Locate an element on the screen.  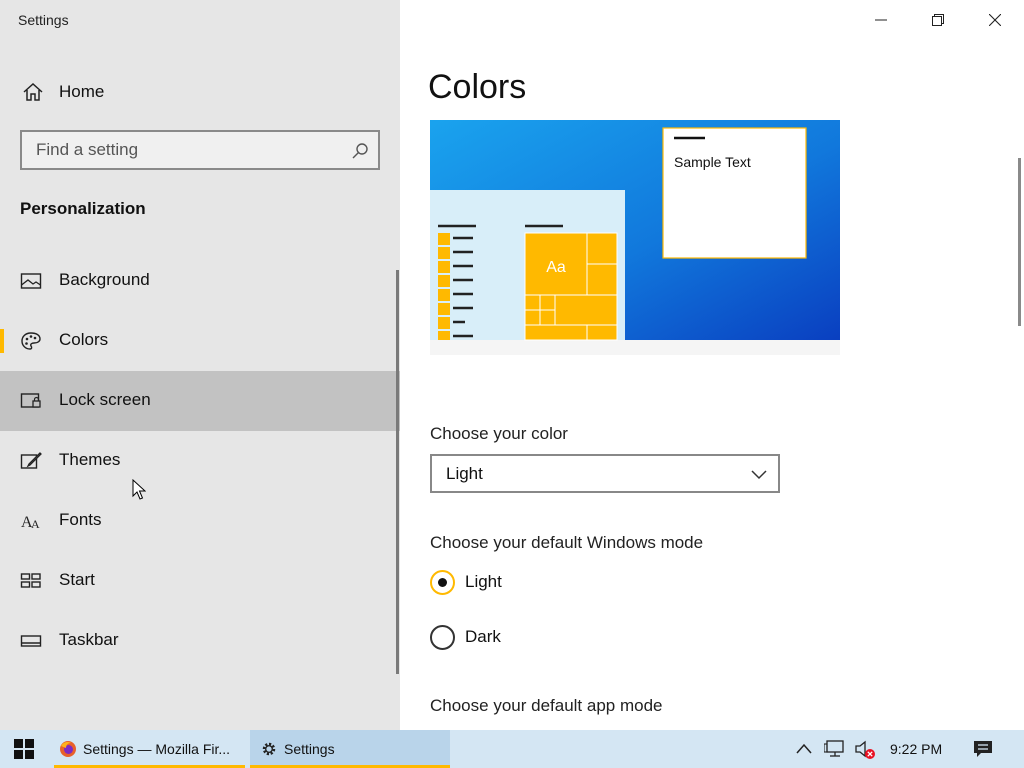
windows-logo-icon is located at coordinates (24, 749).